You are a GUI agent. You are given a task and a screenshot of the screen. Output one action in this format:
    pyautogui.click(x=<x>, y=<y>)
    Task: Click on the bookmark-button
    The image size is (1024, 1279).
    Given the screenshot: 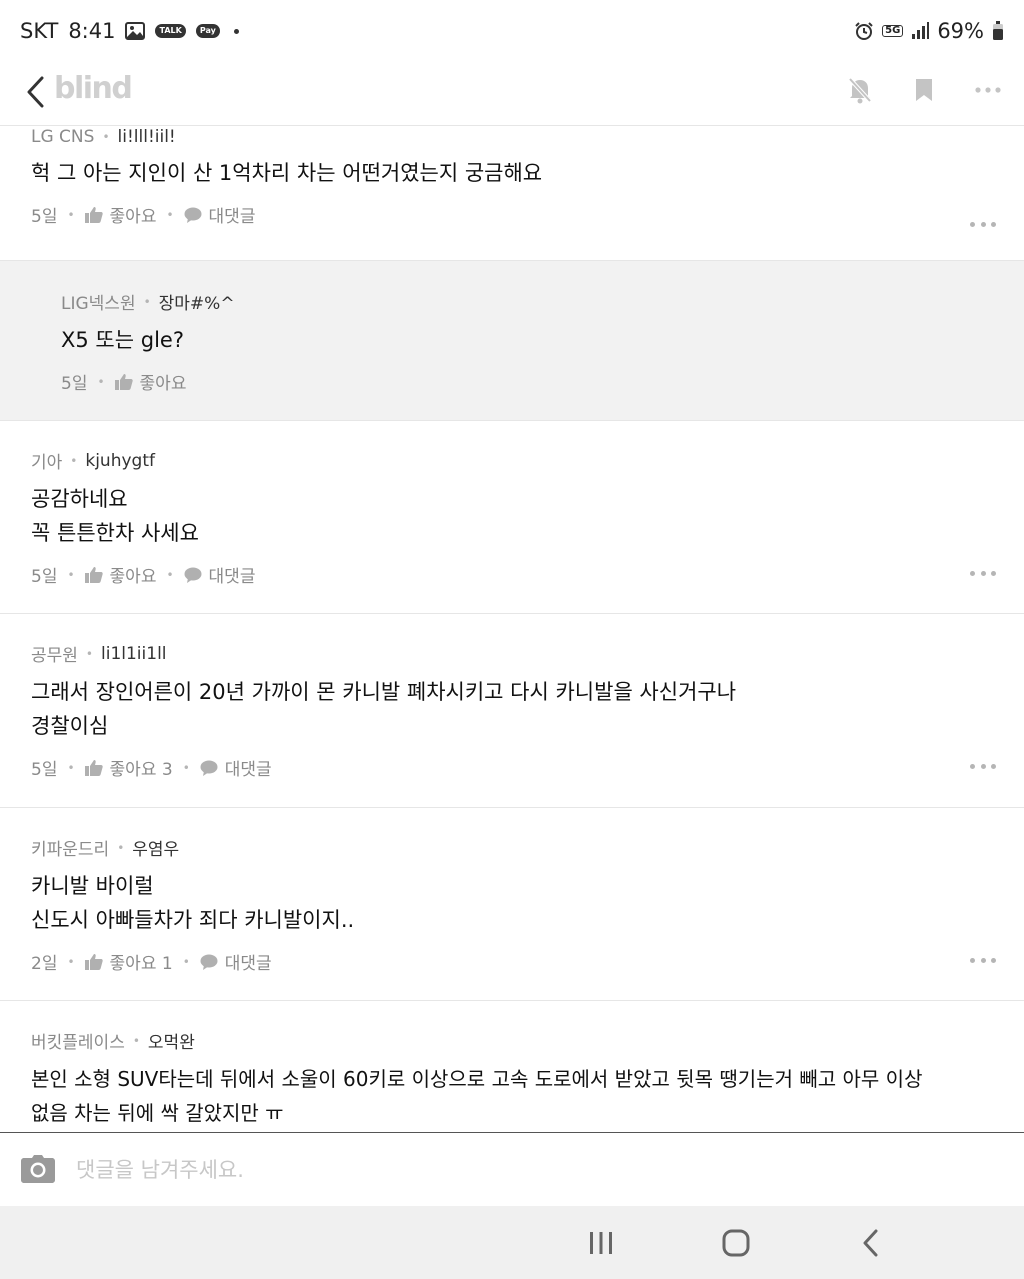 What is the action you would take?
    pyautogui.click(x=924, y=90)
    